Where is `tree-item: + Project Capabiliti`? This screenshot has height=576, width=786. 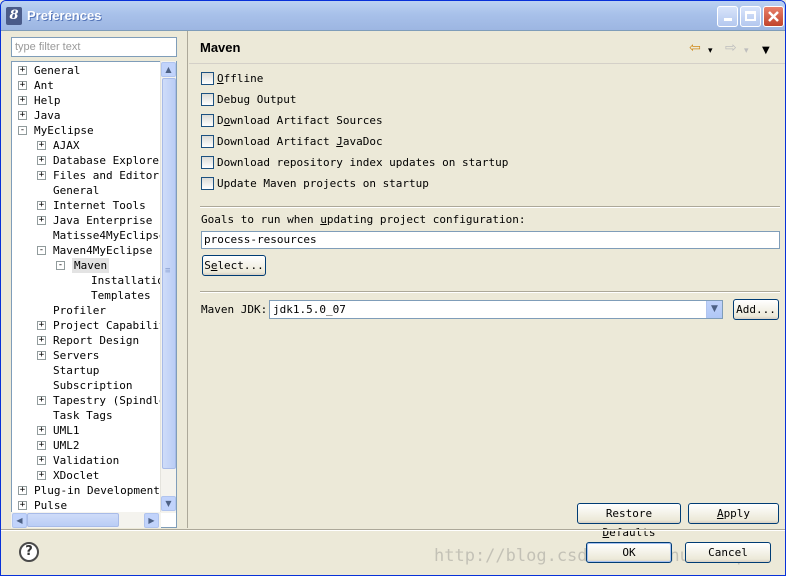
tree-item: + Project Capabiliti is located at coordinates (92, 325).